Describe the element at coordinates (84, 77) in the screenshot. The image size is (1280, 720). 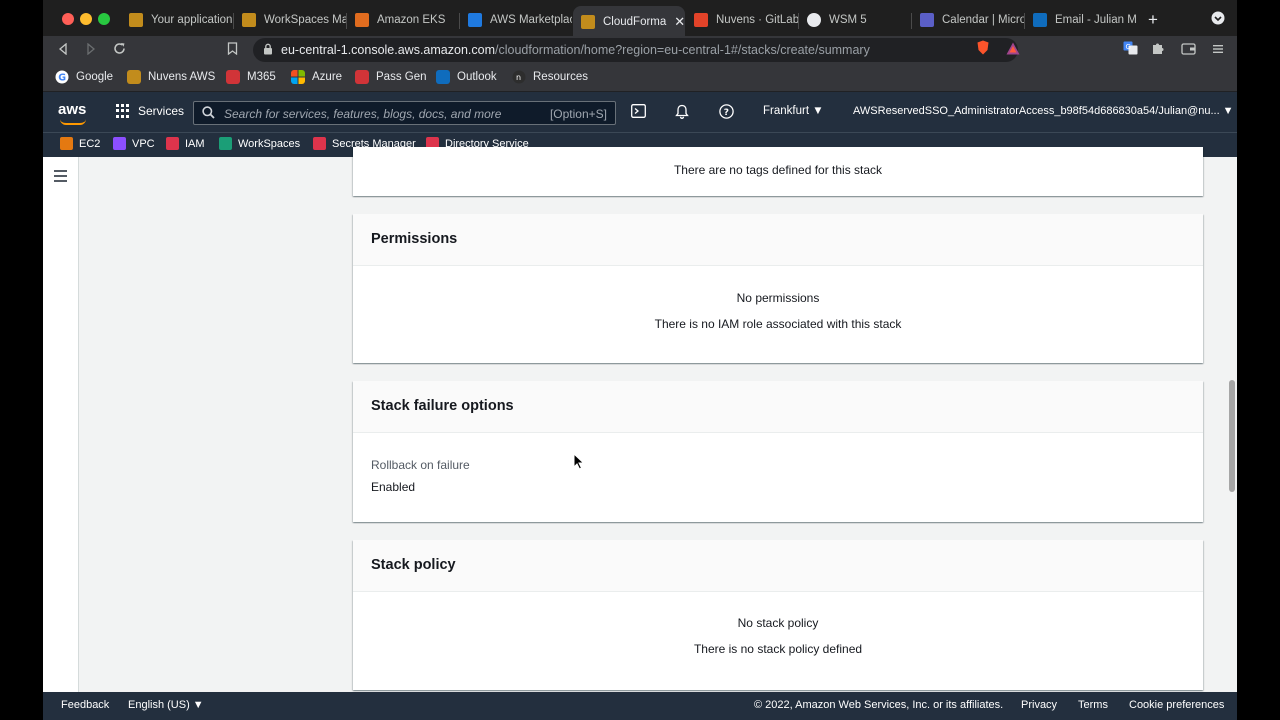
I see `bookmark-google: G Google` at that location.